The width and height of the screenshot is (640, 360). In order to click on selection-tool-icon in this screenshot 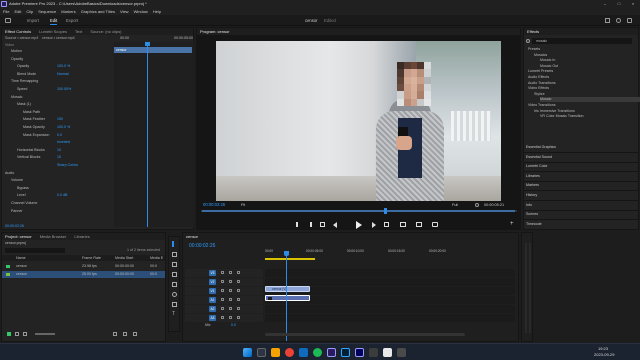, I will do `click(174, 244)`.